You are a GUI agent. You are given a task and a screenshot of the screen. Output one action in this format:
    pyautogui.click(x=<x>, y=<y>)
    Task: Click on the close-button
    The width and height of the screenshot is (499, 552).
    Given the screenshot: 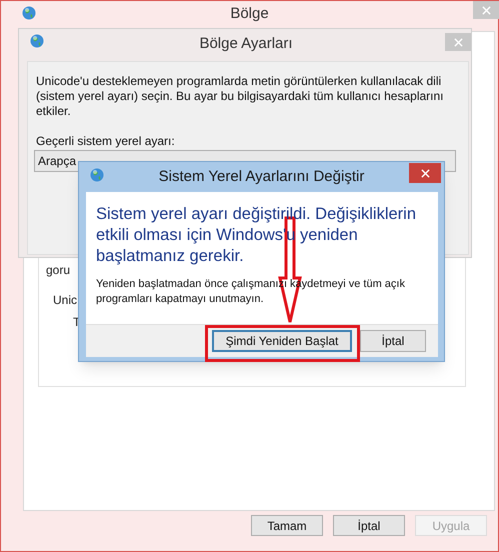 What is the action you would take?
    pyautogui.click(x=425, y=173)
    